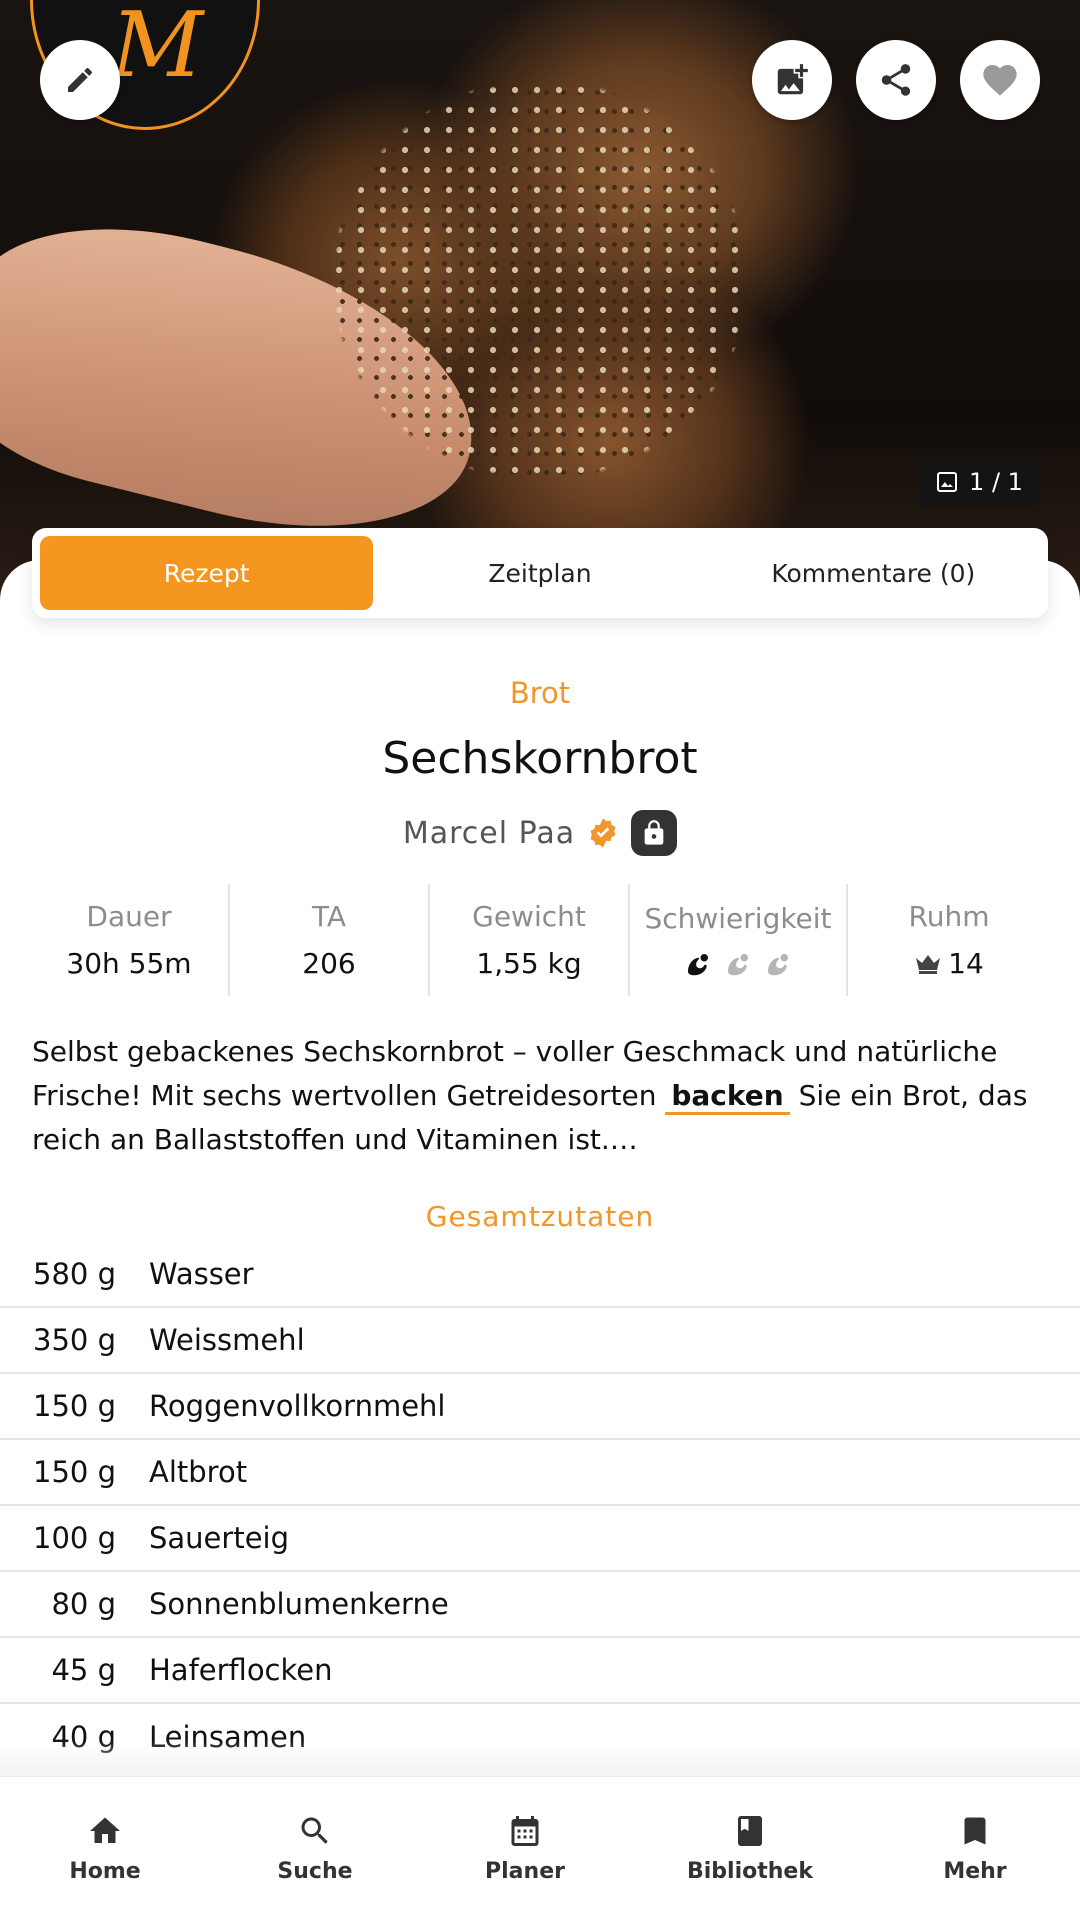 The height and width of the screenshot is (1920, 1080). I want to click on difficulty-filled-icon, so click(698, 964).